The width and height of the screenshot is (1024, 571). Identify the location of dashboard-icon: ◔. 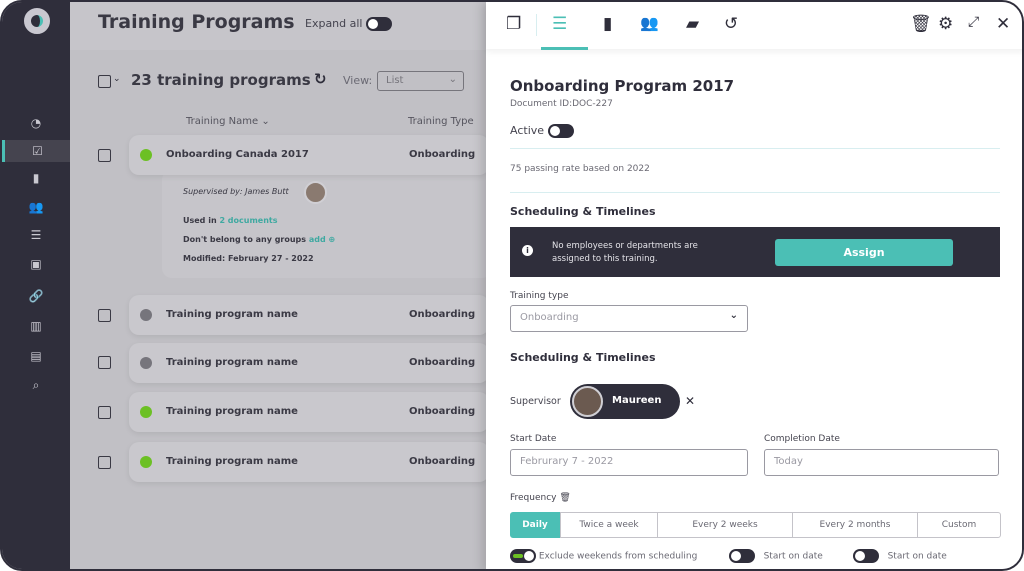
(36, 123).